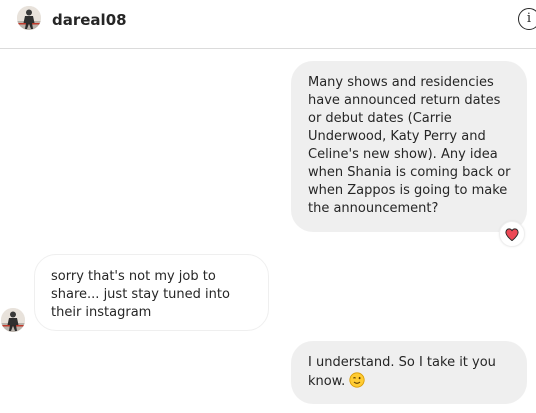 This screenshot has width=536, height=413. I want to click on heart-icon, so click(512, 234).